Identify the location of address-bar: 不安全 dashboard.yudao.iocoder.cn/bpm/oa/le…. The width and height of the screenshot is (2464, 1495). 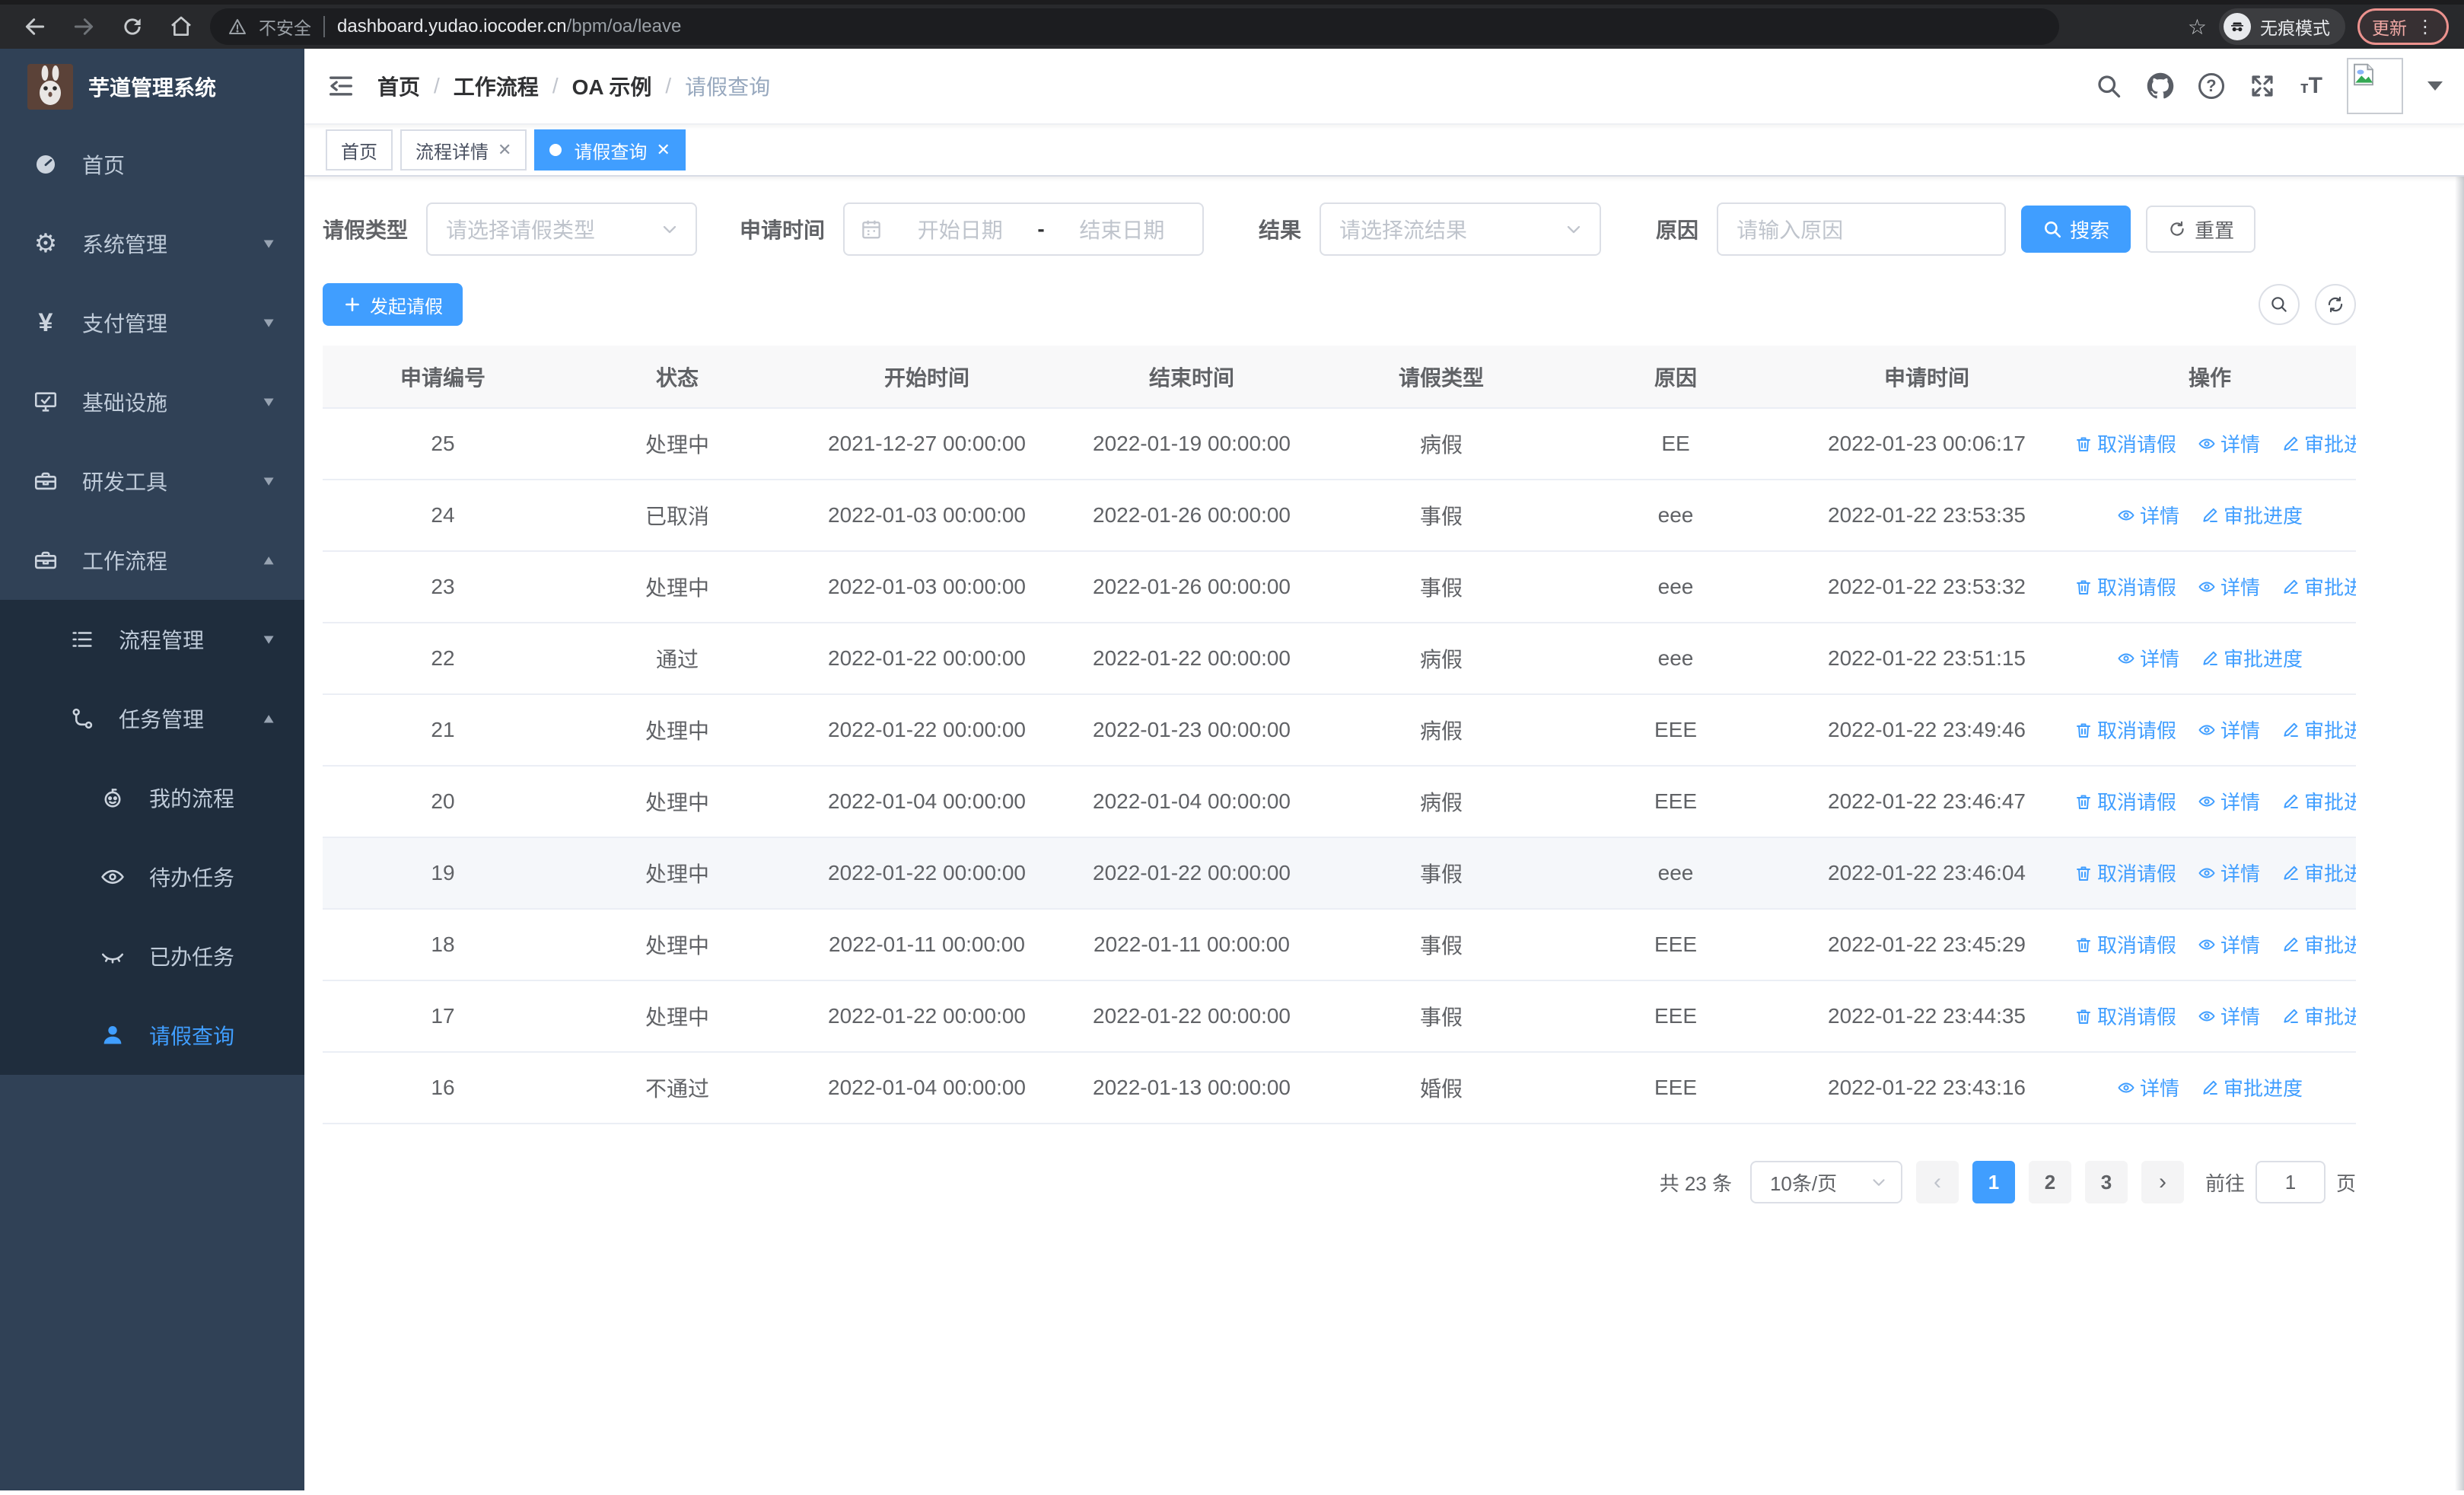
(1134, 27).